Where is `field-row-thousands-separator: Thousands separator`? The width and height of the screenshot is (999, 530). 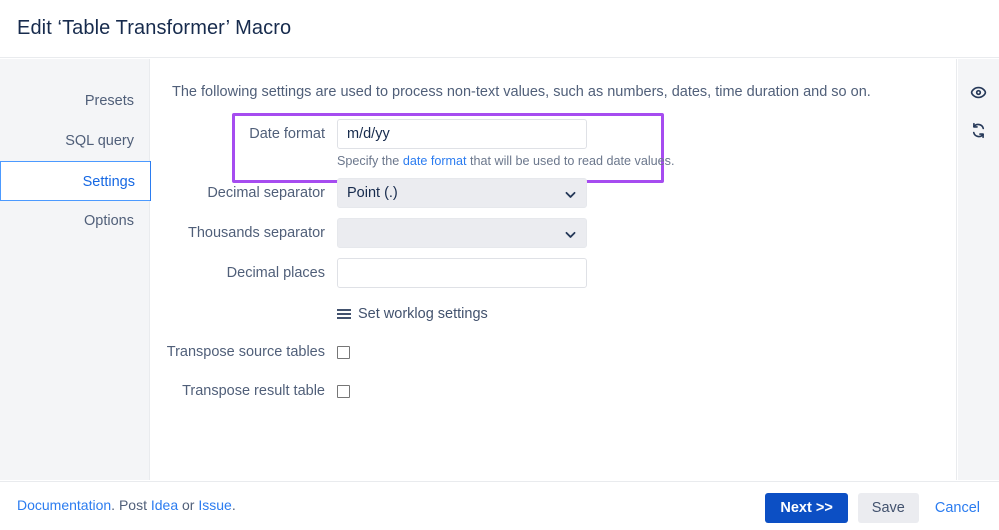
field-row-thousands-separator: Thousands separator is located at coordinates (553, 233).